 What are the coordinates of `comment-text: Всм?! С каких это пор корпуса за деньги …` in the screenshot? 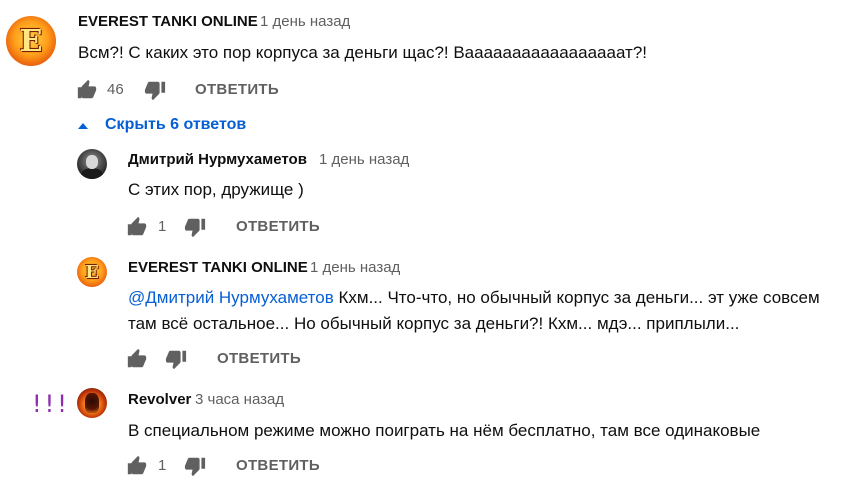 It's located at (363, 52).